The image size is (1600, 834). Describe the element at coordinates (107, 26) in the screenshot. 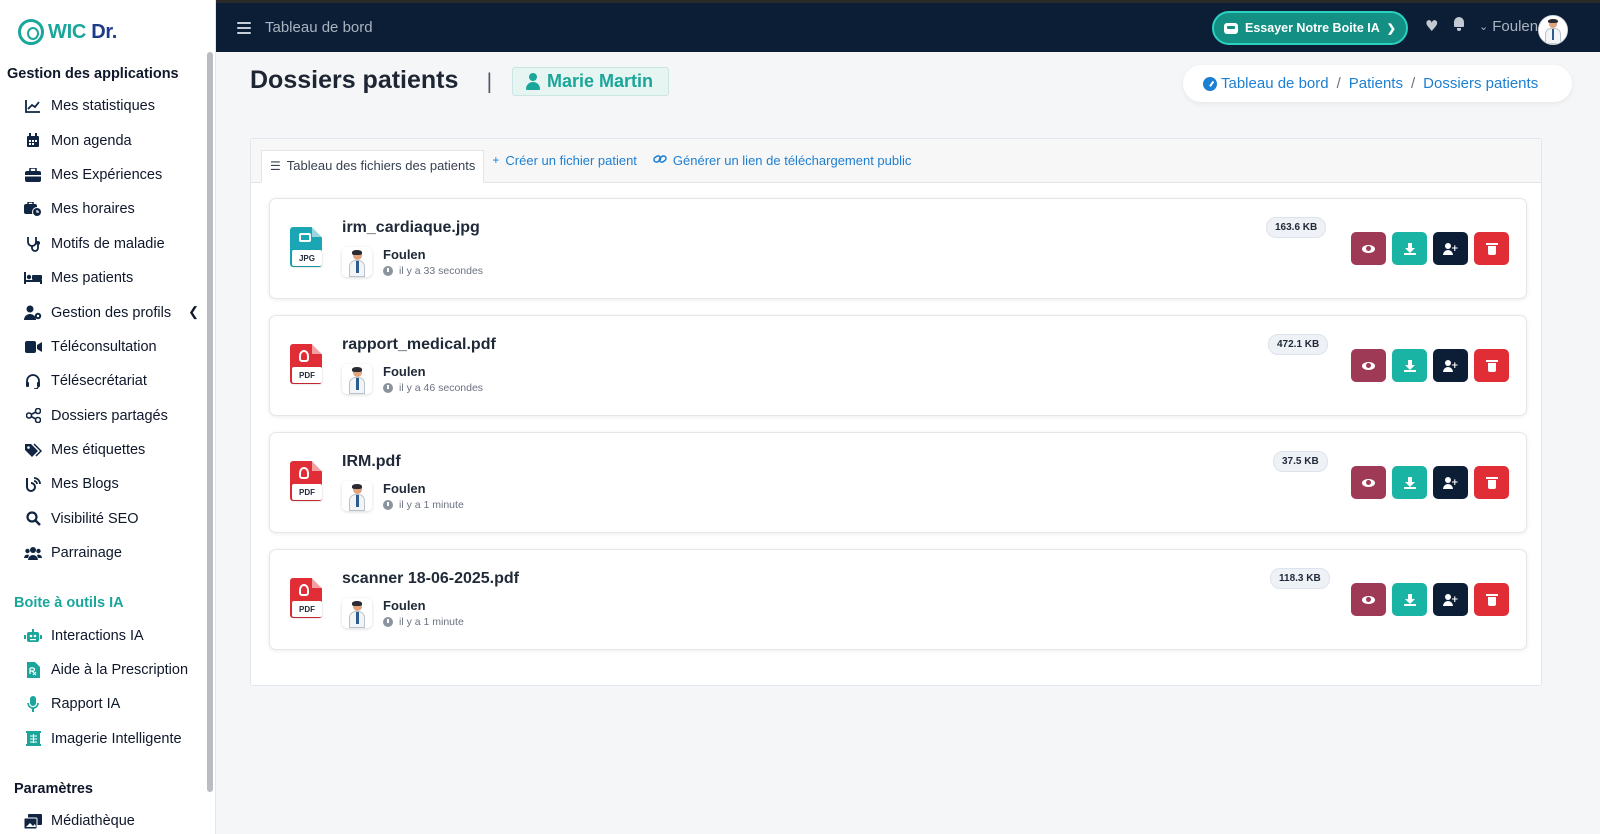

I see `app-logo: WIC Dr.` at that location.